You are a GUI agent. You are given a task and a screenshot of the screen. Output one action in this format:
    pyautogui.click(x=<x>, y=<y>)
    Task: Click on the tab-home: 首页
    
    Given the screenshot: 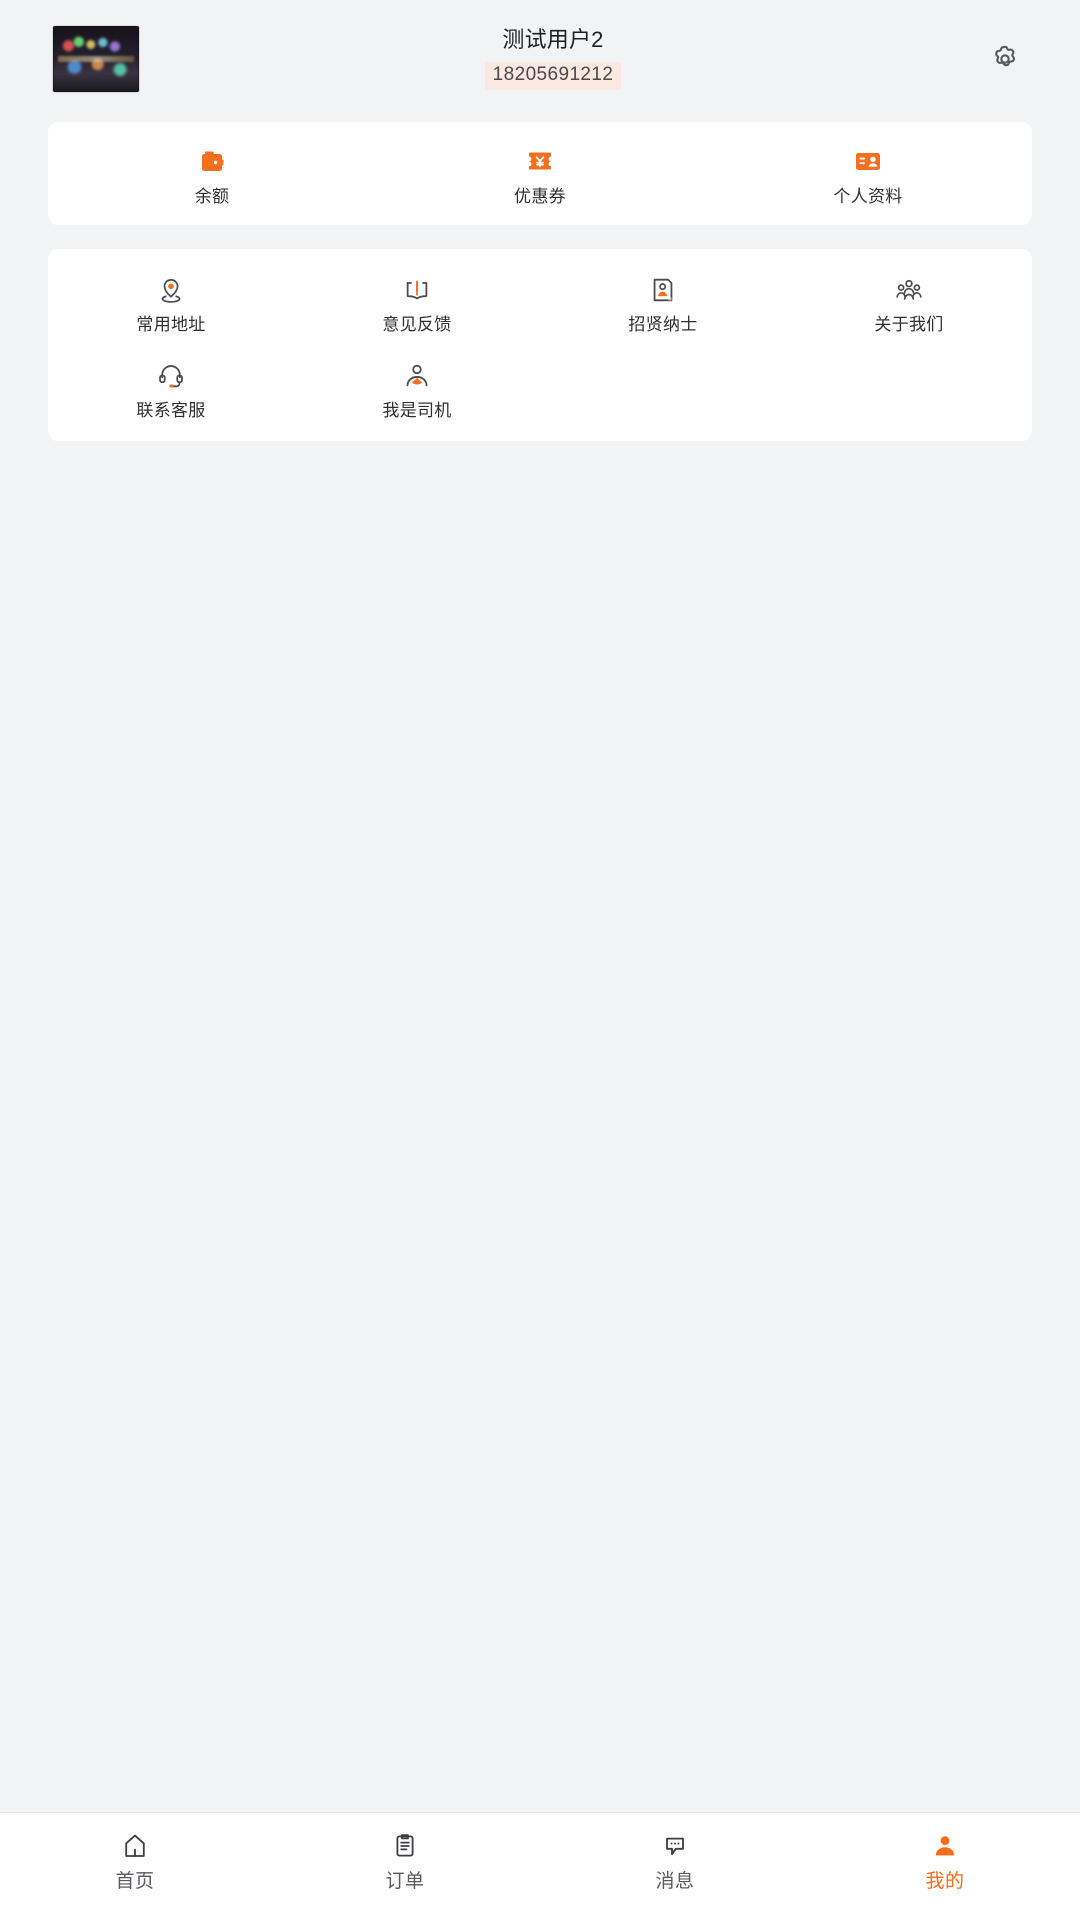 What is the action you would take?
    pyautogui.click(x=135, y=1860)
    